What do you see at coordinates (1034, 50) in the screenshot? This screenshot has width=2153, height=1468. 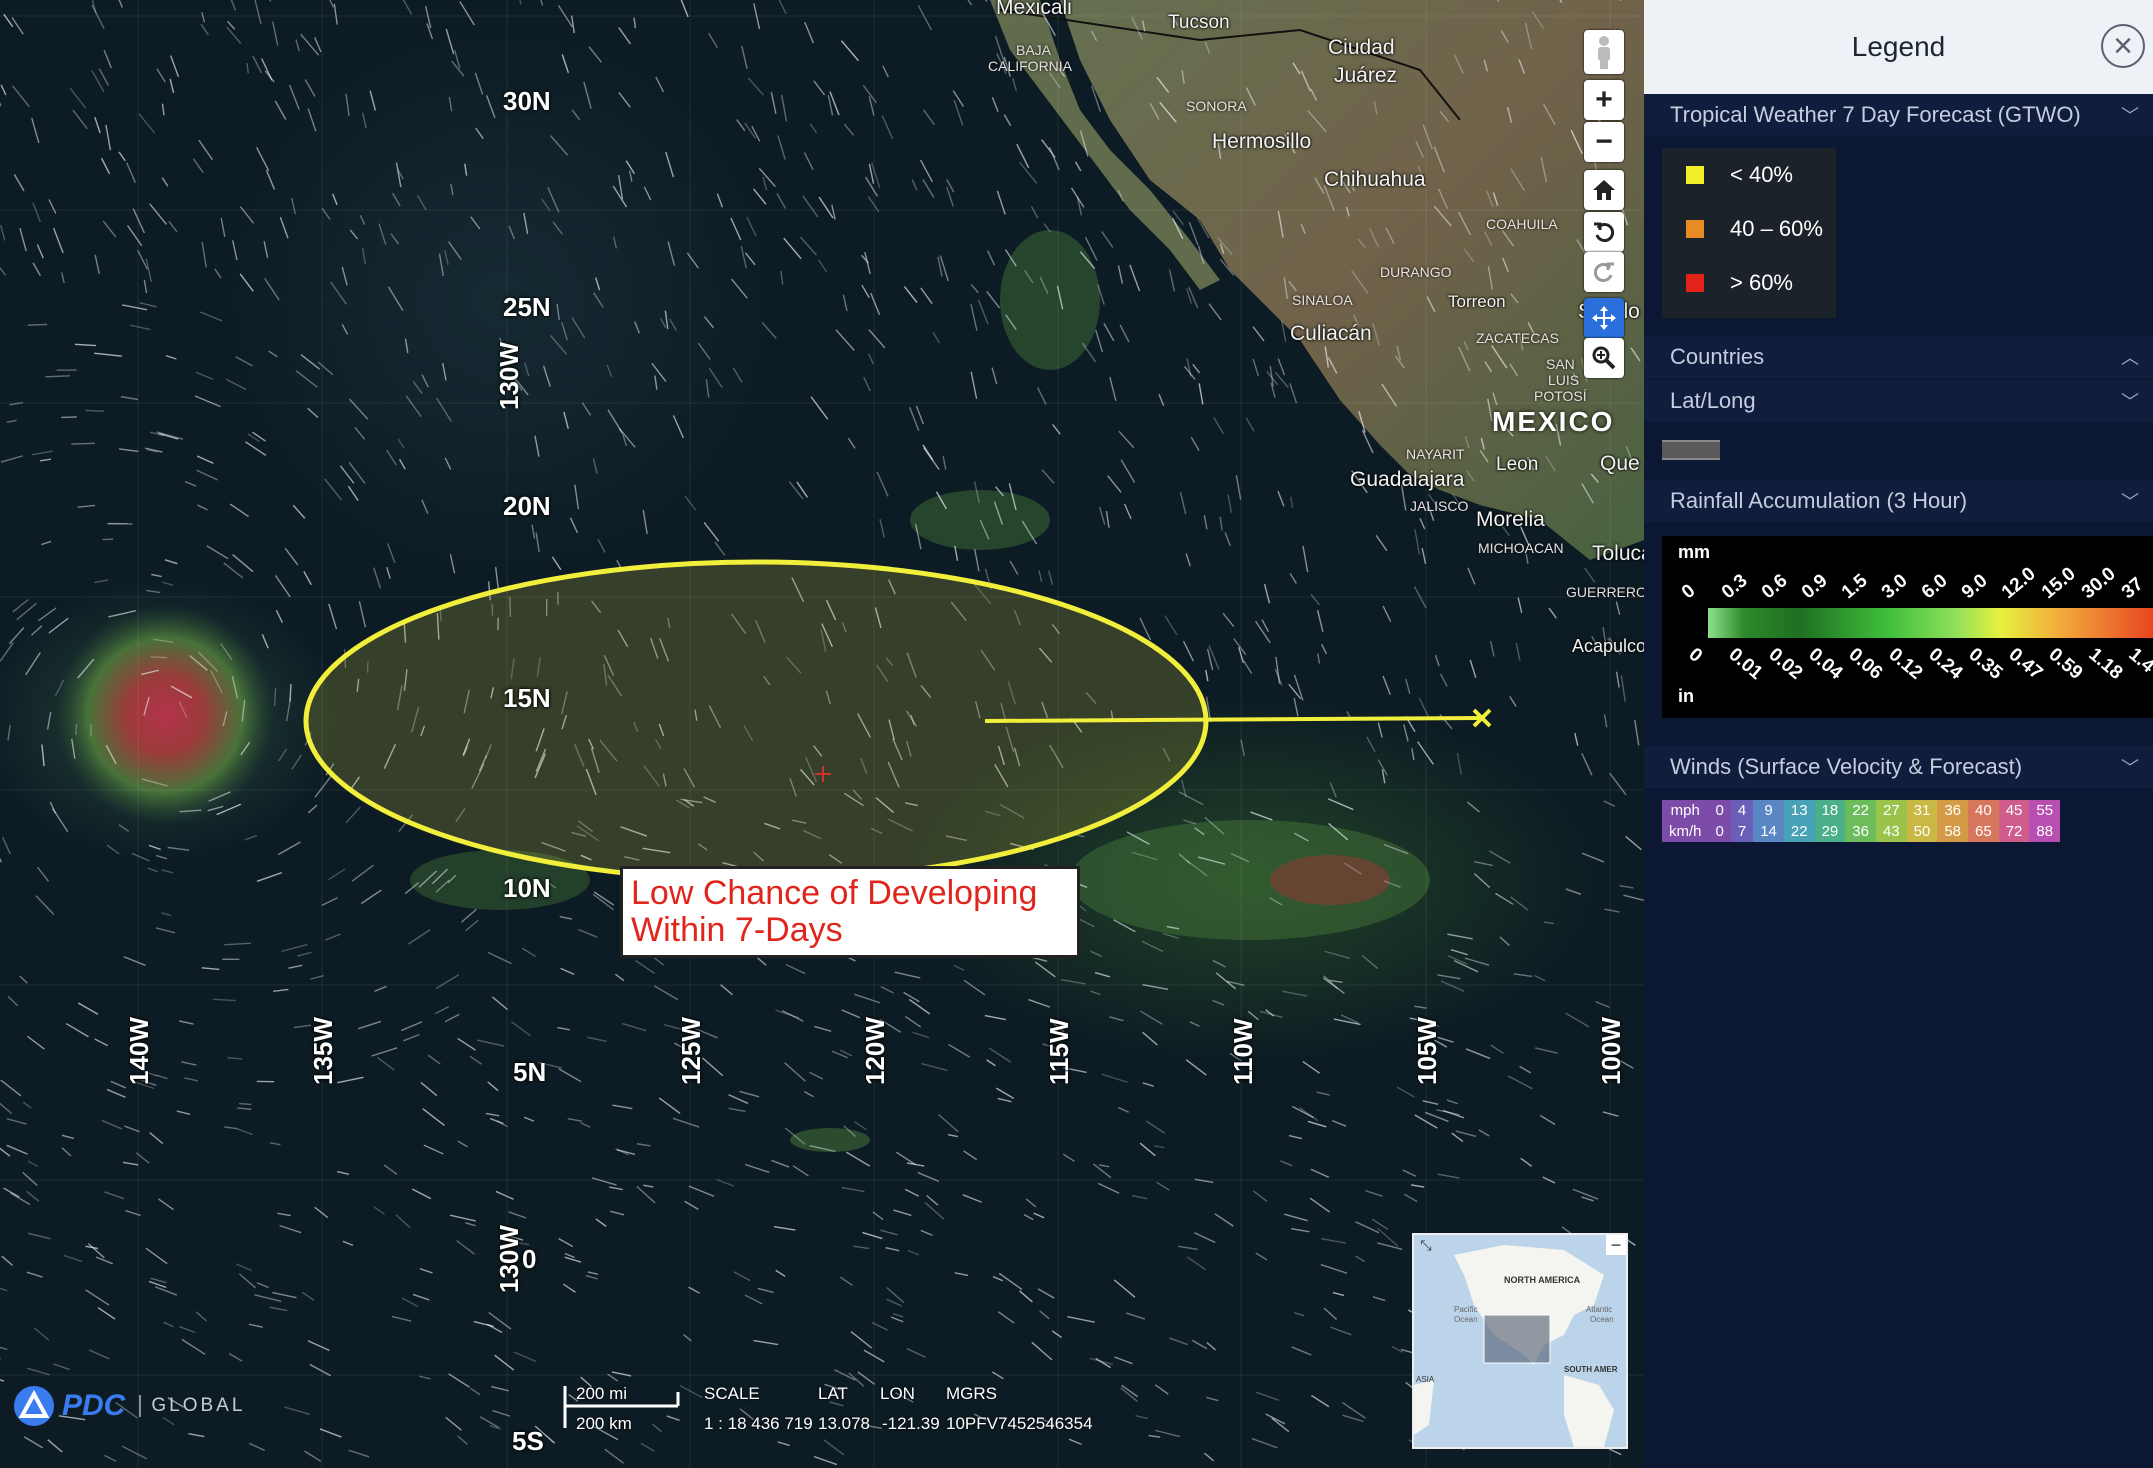 I see `state-label: BAJA` at bounding box center [1034, 50].